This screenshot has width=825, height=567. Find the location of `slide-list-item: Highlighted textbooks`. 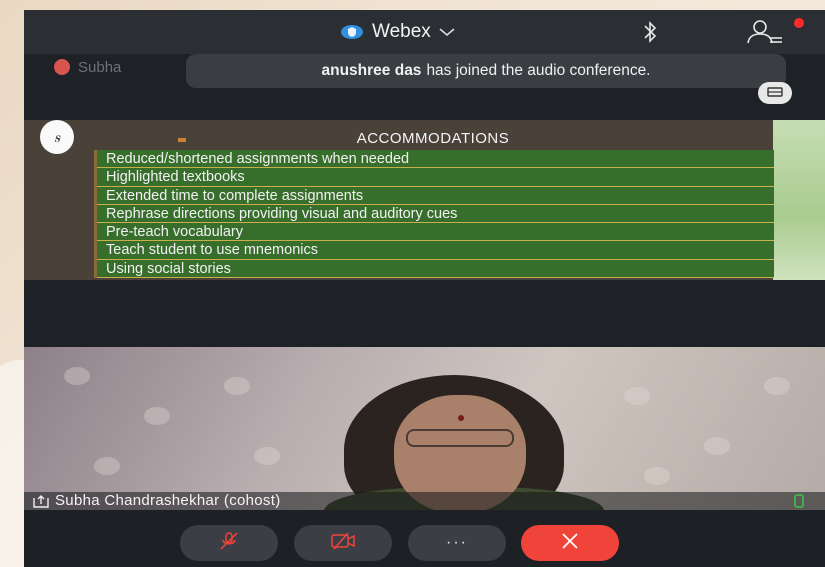

slide-list-item: Highlighted textbooks is located at coordinates (435, 177).